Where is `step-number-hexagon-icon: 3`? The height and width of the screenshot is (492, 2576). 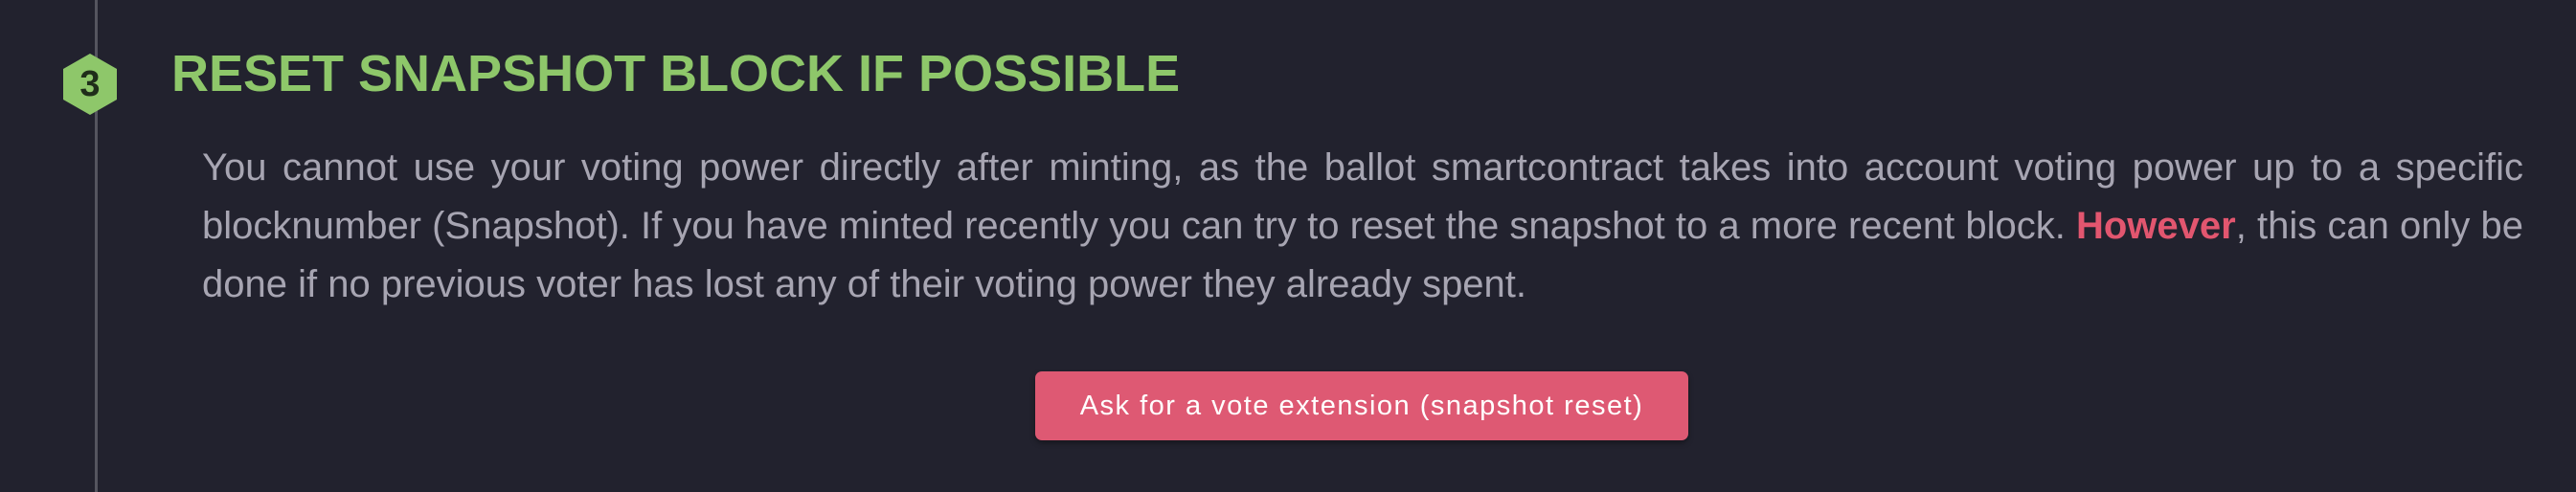 step-number-hexagon-icon: 3 is located at coordinates (90, 84).